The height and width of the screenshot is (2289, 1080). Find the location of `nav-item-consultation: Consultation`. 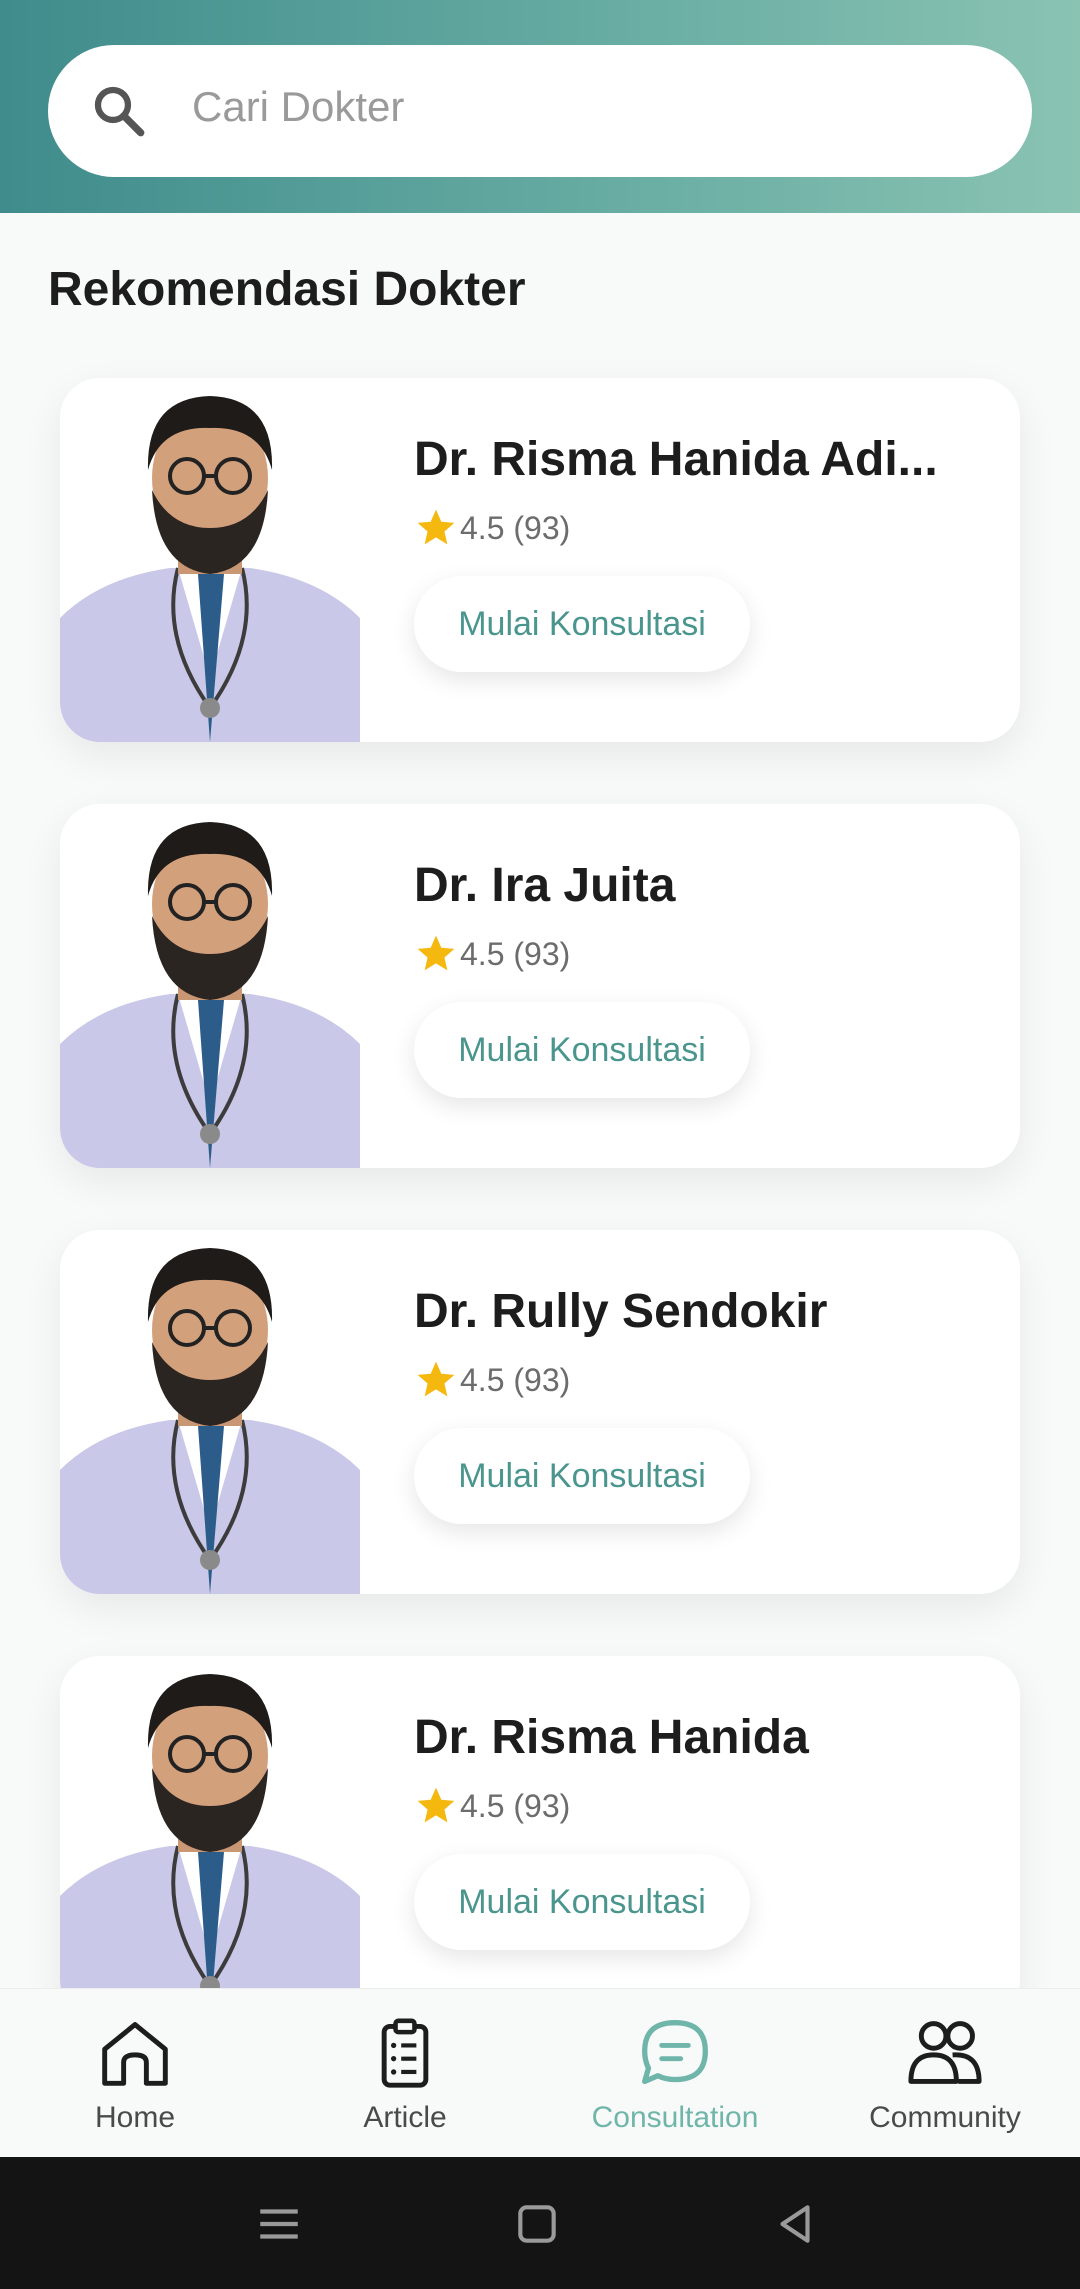

nav-item-consultation: Consultation is located at coordinates (675, 2073).